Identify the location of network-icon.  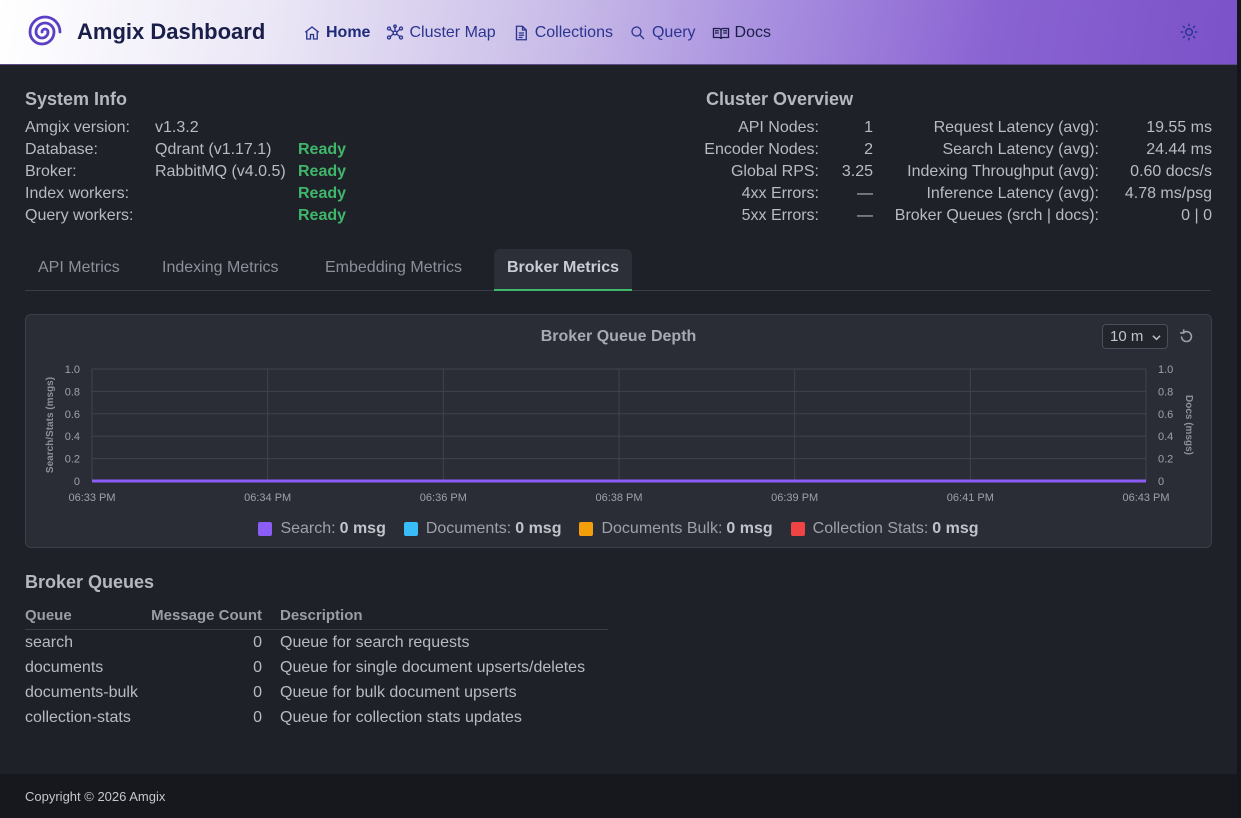
(395, 32).